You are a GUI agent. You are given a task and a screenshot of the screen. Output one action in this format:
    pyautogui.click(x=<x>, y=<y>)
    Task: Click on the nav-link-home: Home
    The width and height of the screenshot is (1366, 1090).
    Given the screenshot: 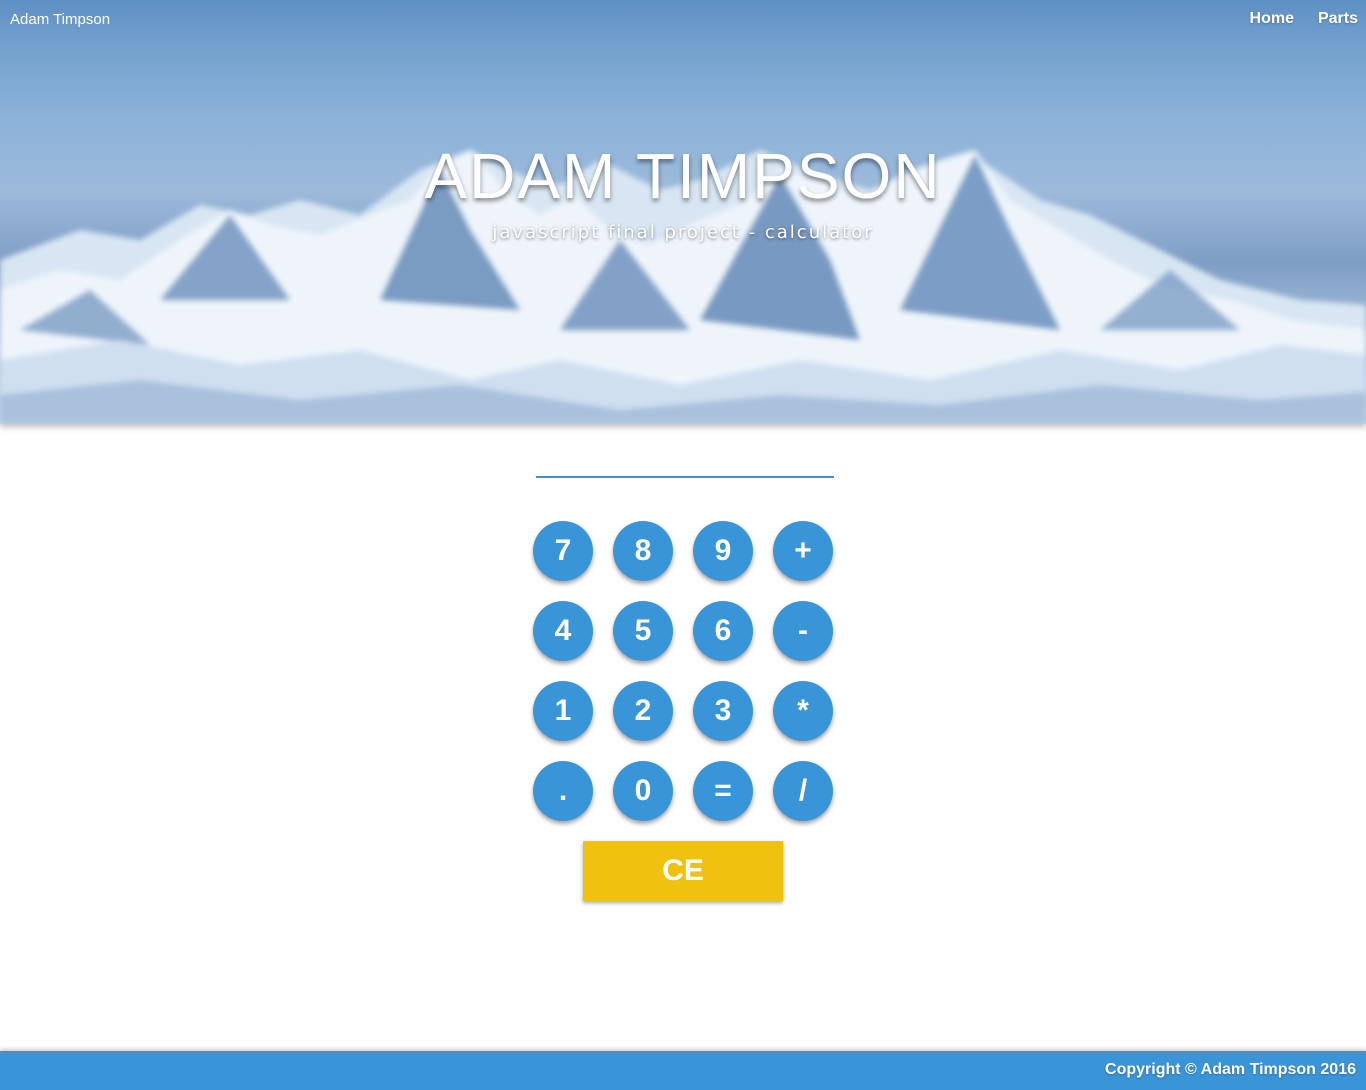 What is the action you would take?
    pyautogui.click(x=1272, y=19)
    